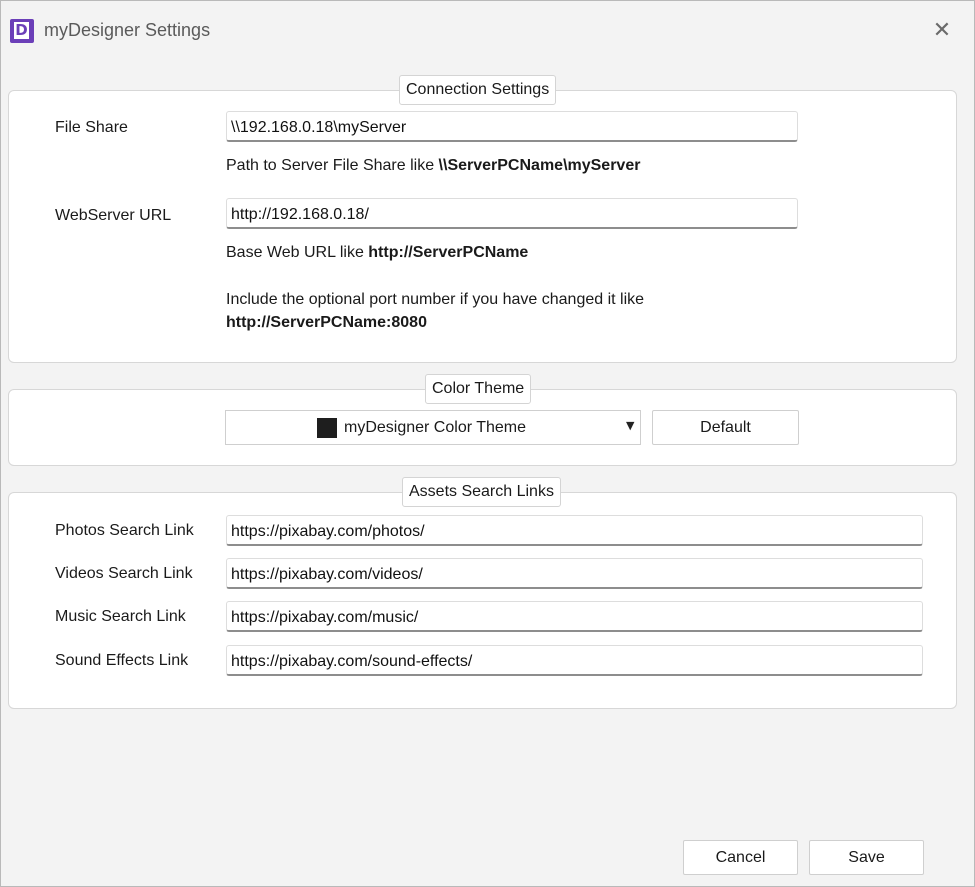 The image size is (975, 887). Describe the element at coordinates (448, 252) in the screenshot. I see `webserver-url-hint-example: http://ServerPCName` at that location.